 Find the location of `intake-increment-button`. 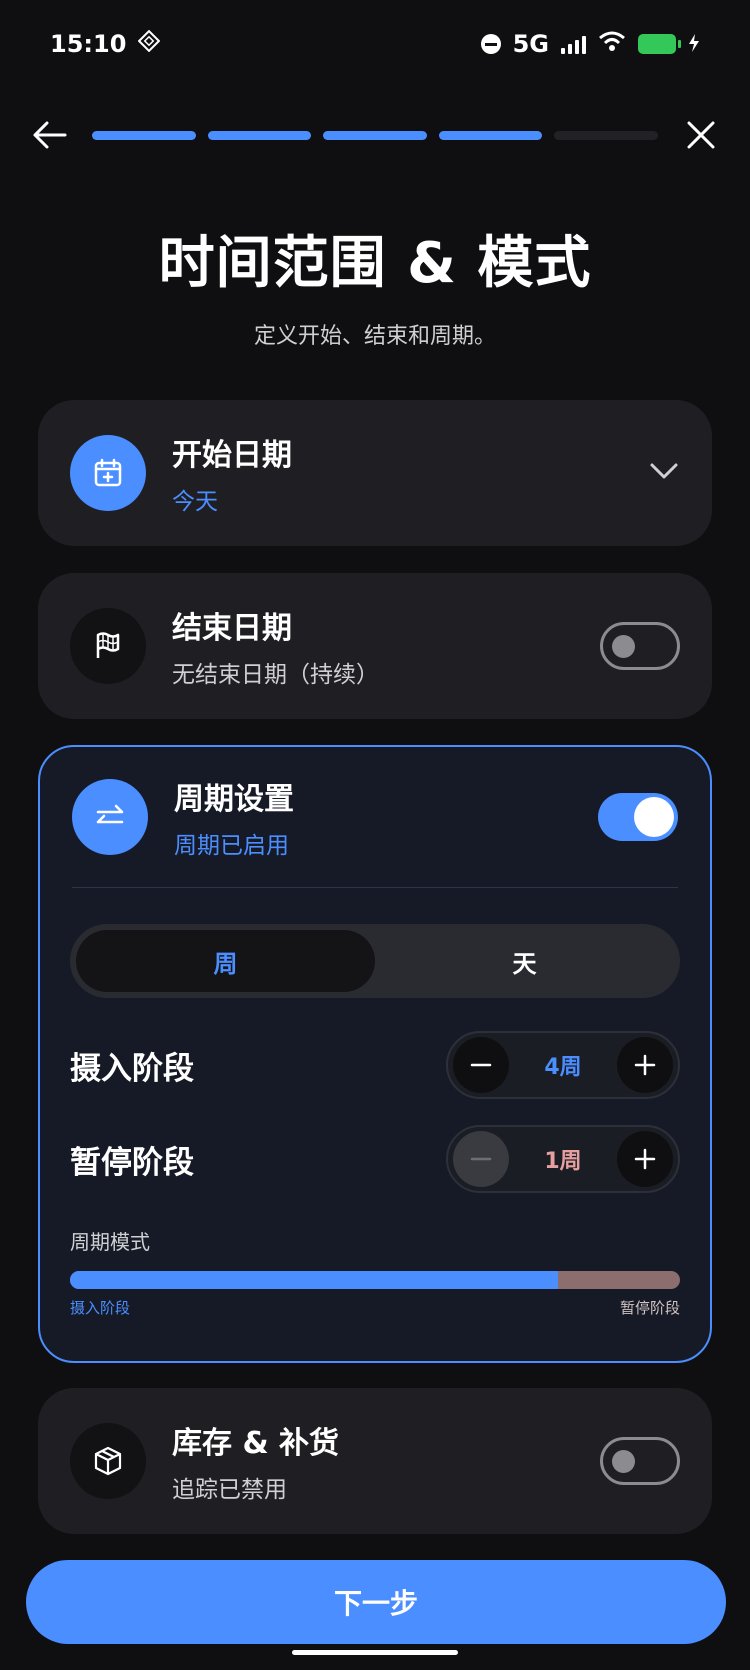

intake-increment-button is located at coordinates (645, 1065).